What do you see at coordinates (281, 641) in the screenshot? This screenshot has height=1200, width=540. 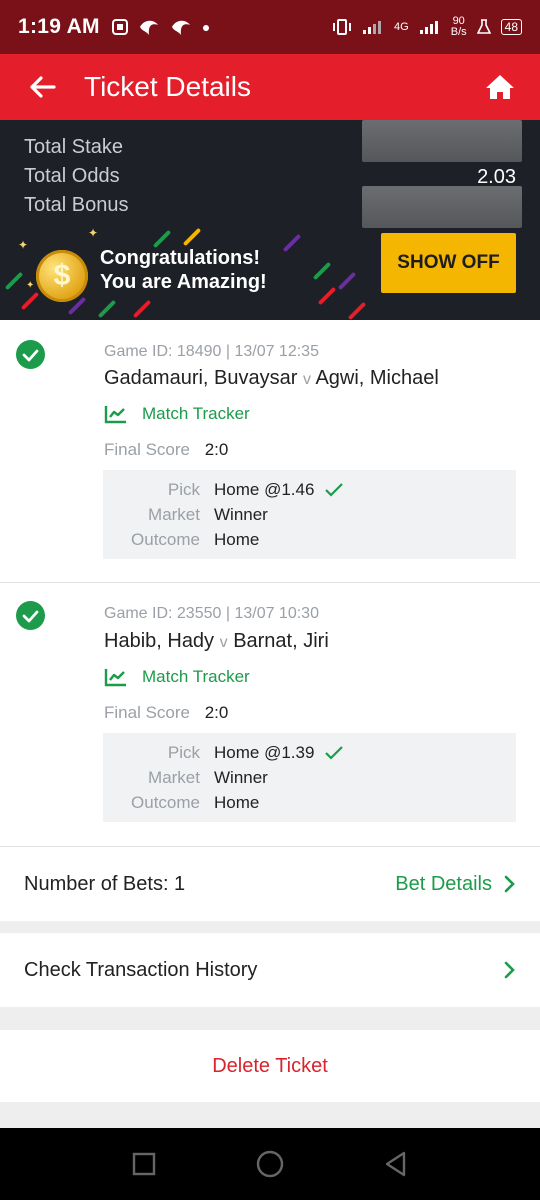 I see `away-team: Barnat, Jiri` at bounding box center [281, 641].